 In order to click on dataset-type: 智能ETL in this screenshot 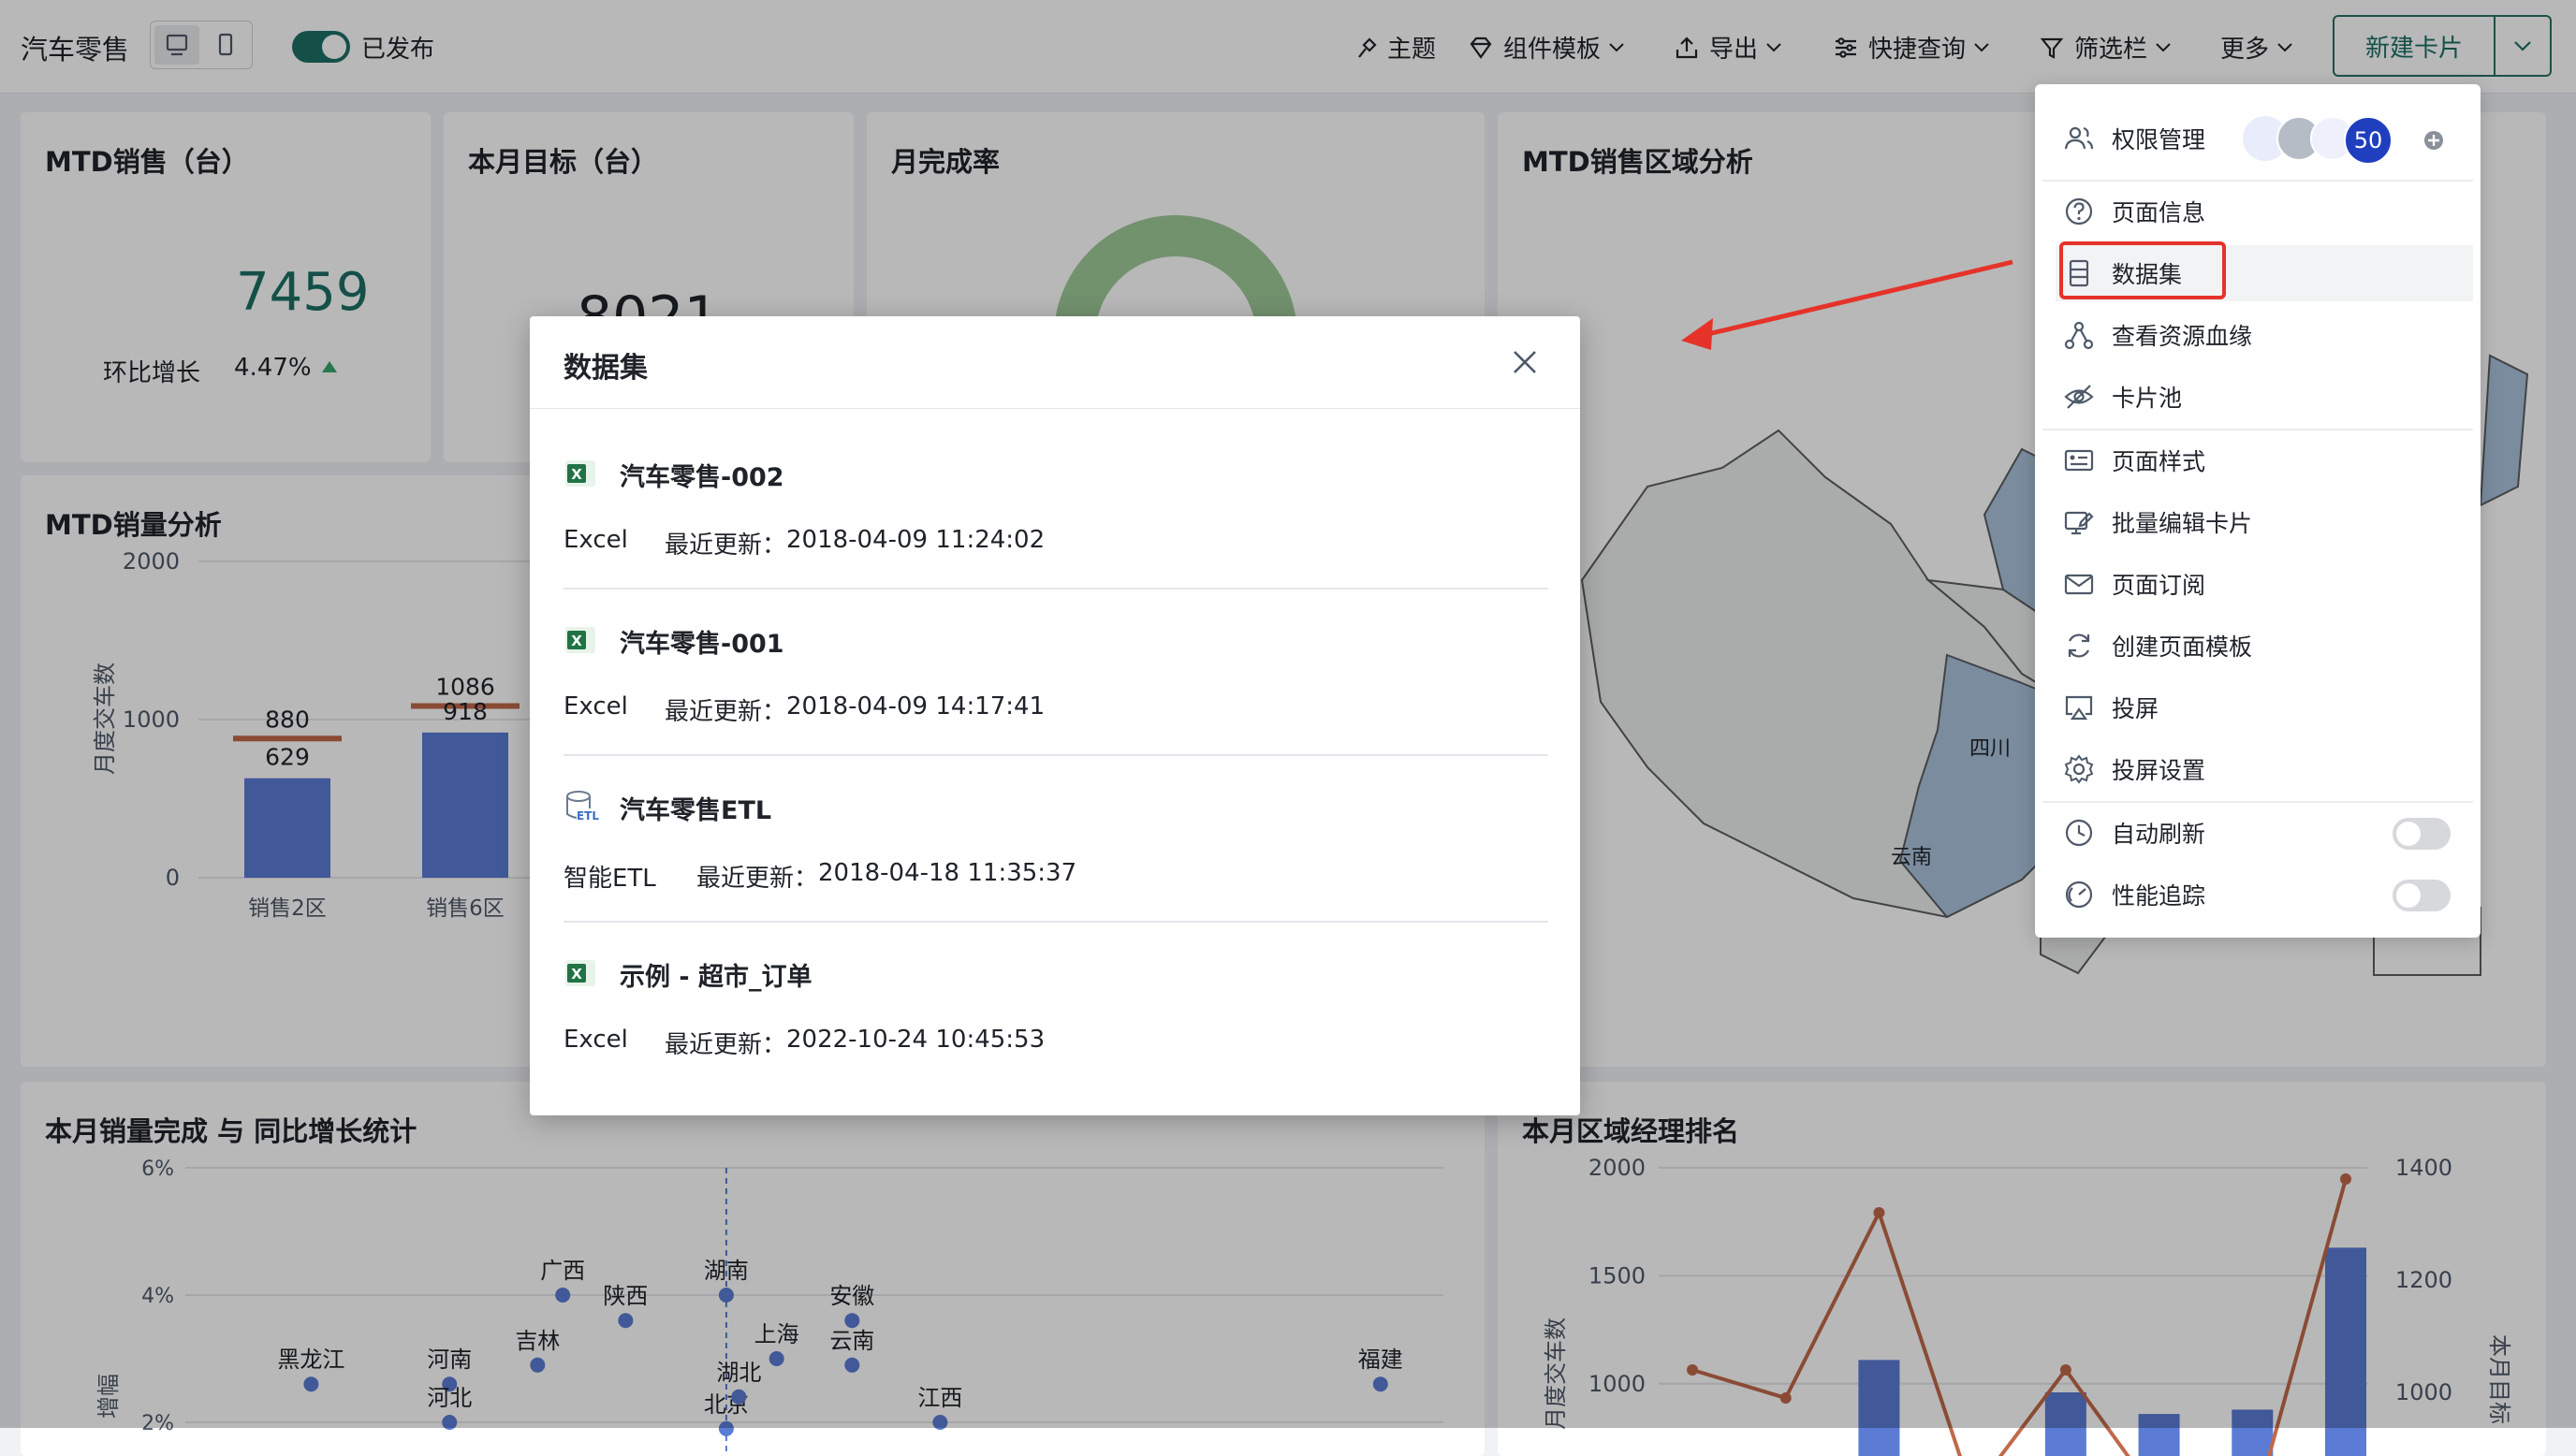, I will do `click(610, 879)`.